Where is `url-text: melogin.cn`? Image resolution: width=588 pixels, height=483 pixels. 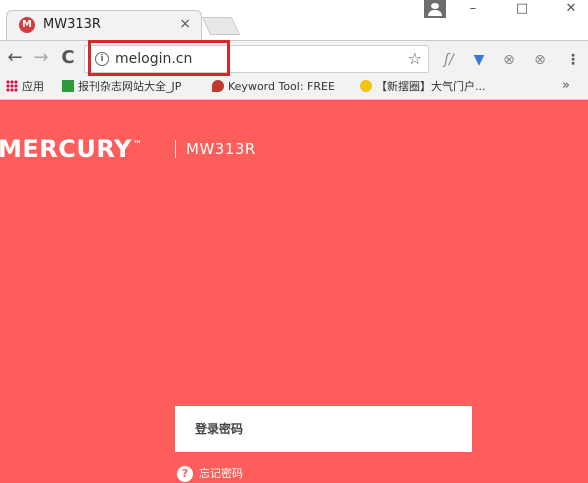 url-text: melogin.cn is located at coordinates (153, 59).